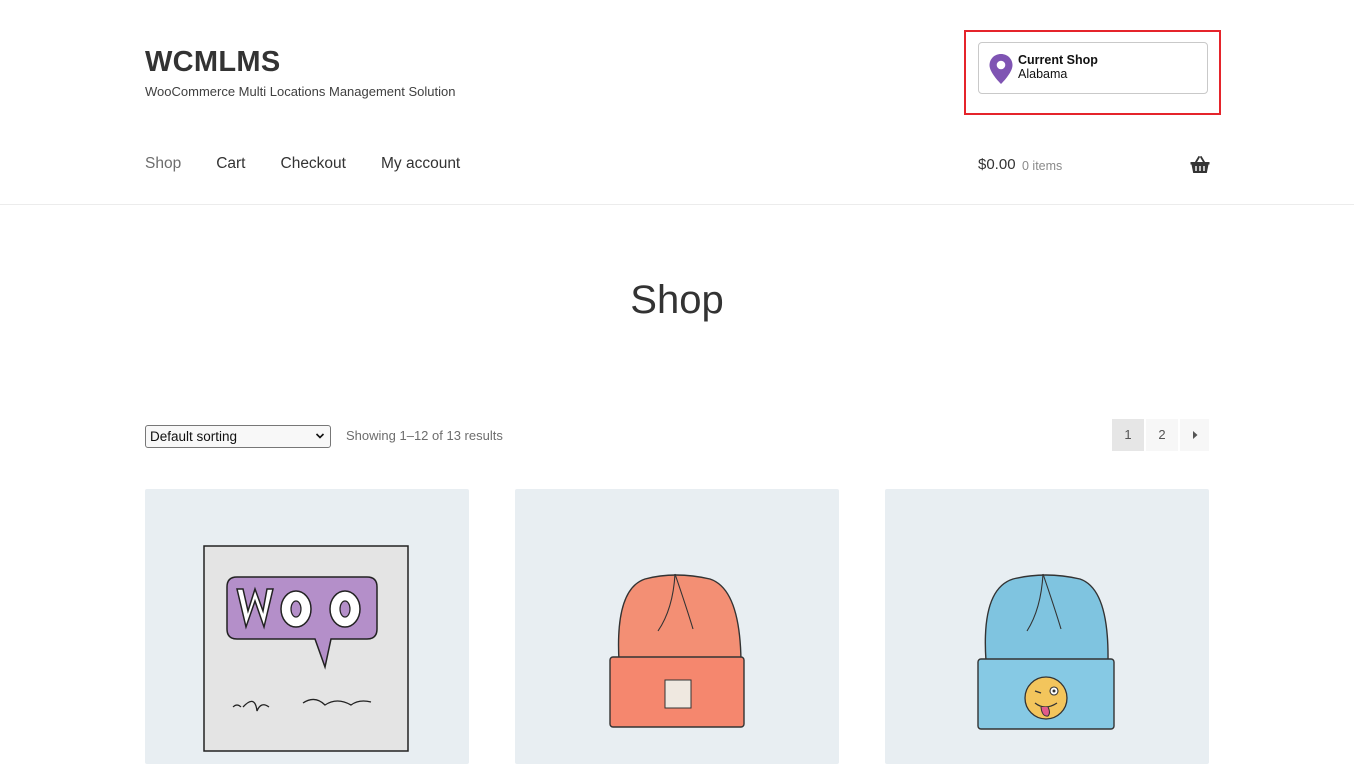 The width and height of the screenshot is (1354, 764). Describe the element at coordinates (424, 435) in the screenshot. I see `result-count: Showing 1–12 of 13 results` at that location.